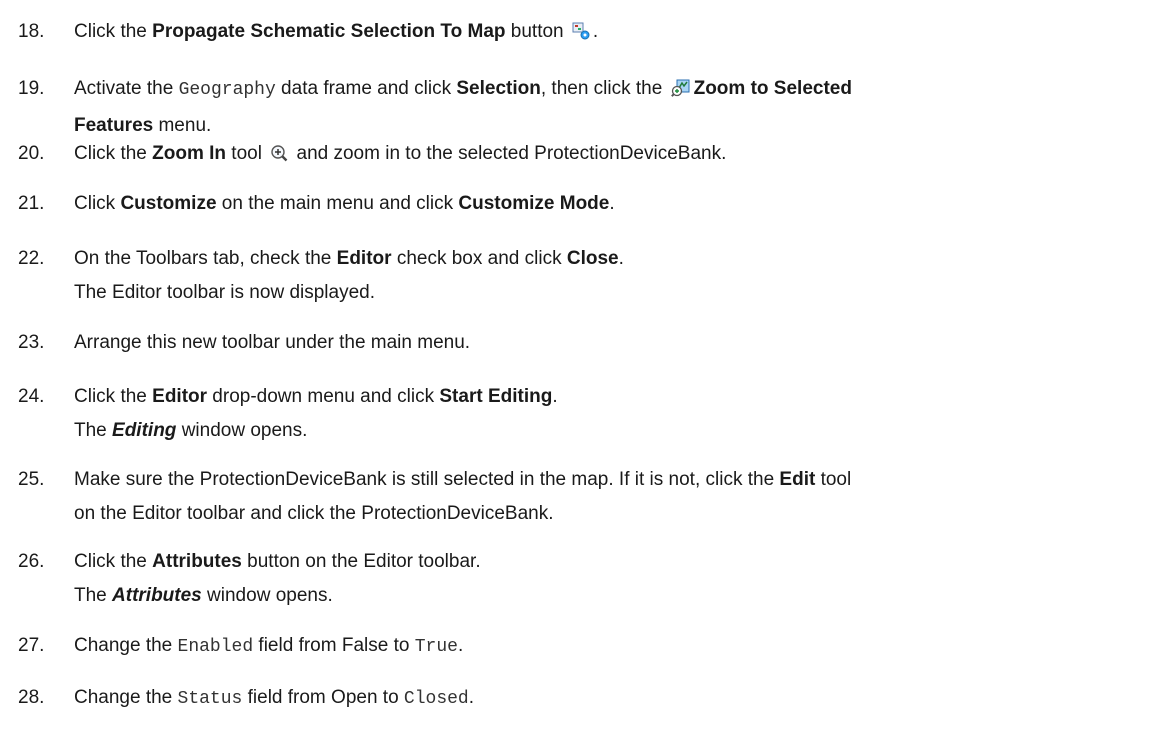 This screenshot has width=1176, height=733. What do you see at coordinates (534, 203) in the screenshot?
I see `ui-term: Customize Mode` at bounding box center [534, 203].